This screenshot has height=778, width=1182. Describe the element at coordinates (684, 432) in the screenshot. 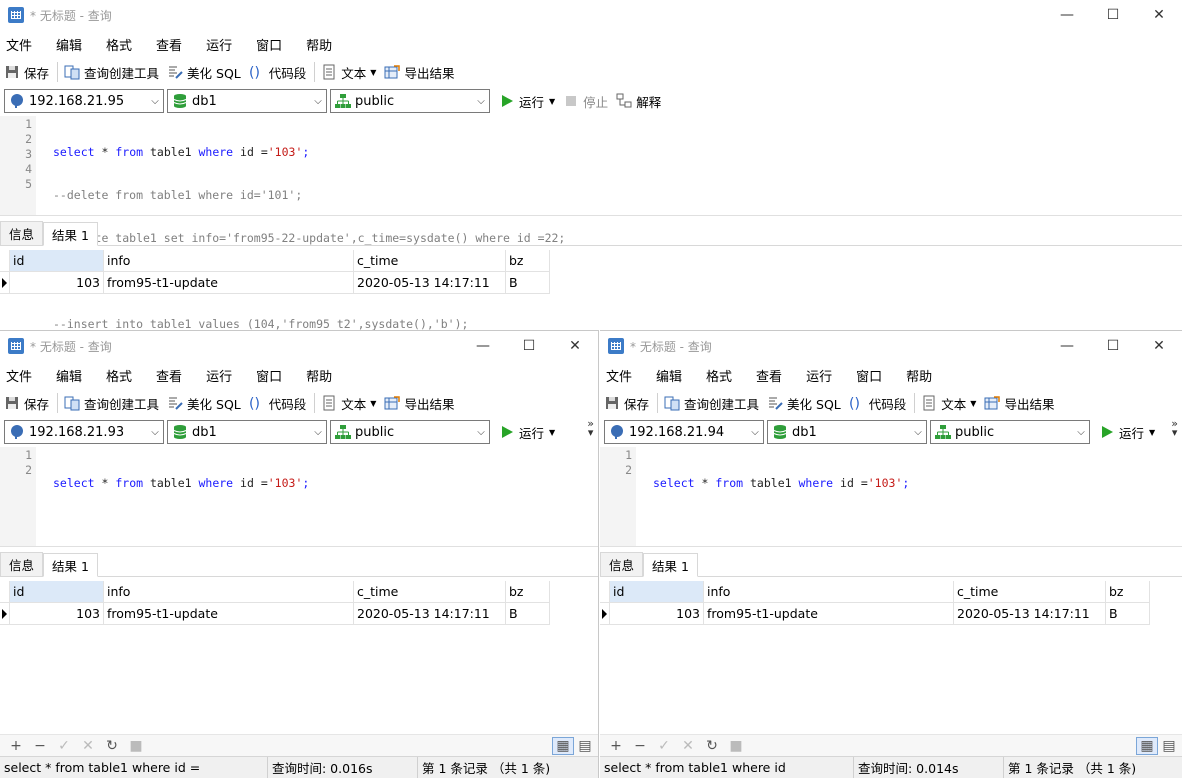

I see `connection-select: 192.168.21.94 ⌵` at that location.